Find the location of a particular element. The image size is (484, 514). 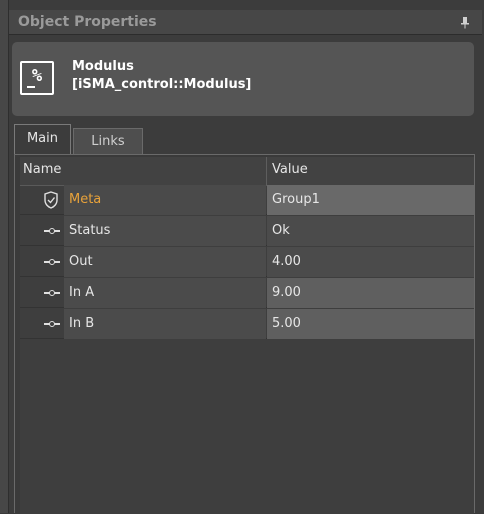

tab-main: Main is located at coordinates (42, 139).